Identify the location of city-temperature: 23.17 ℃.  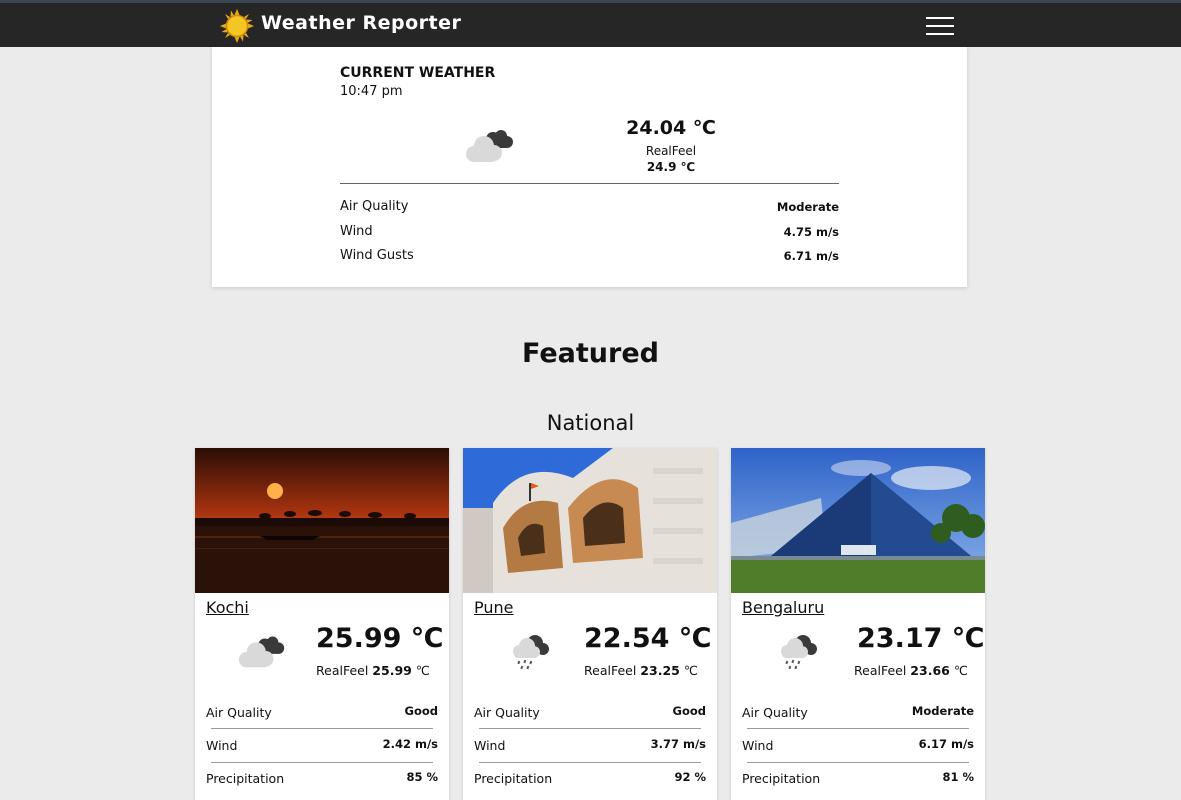
(921, 638).